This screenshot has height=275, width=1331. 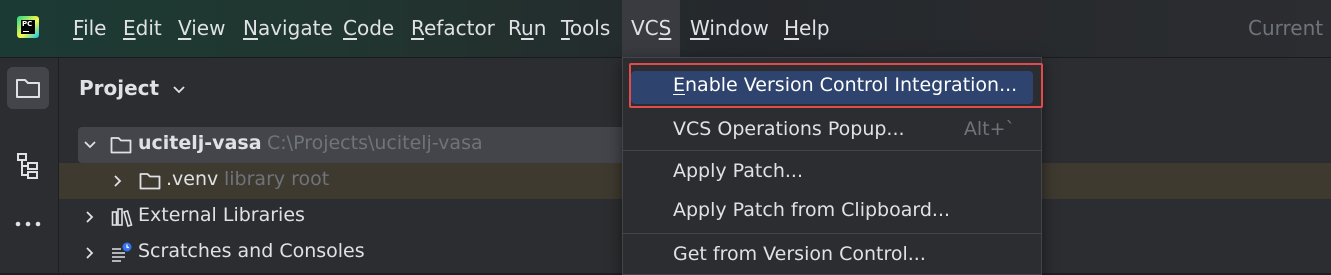 What do you see at coordinates (122, 252) in the screenshot?
I see `scratches-icon` at bounding box center [122, 252].